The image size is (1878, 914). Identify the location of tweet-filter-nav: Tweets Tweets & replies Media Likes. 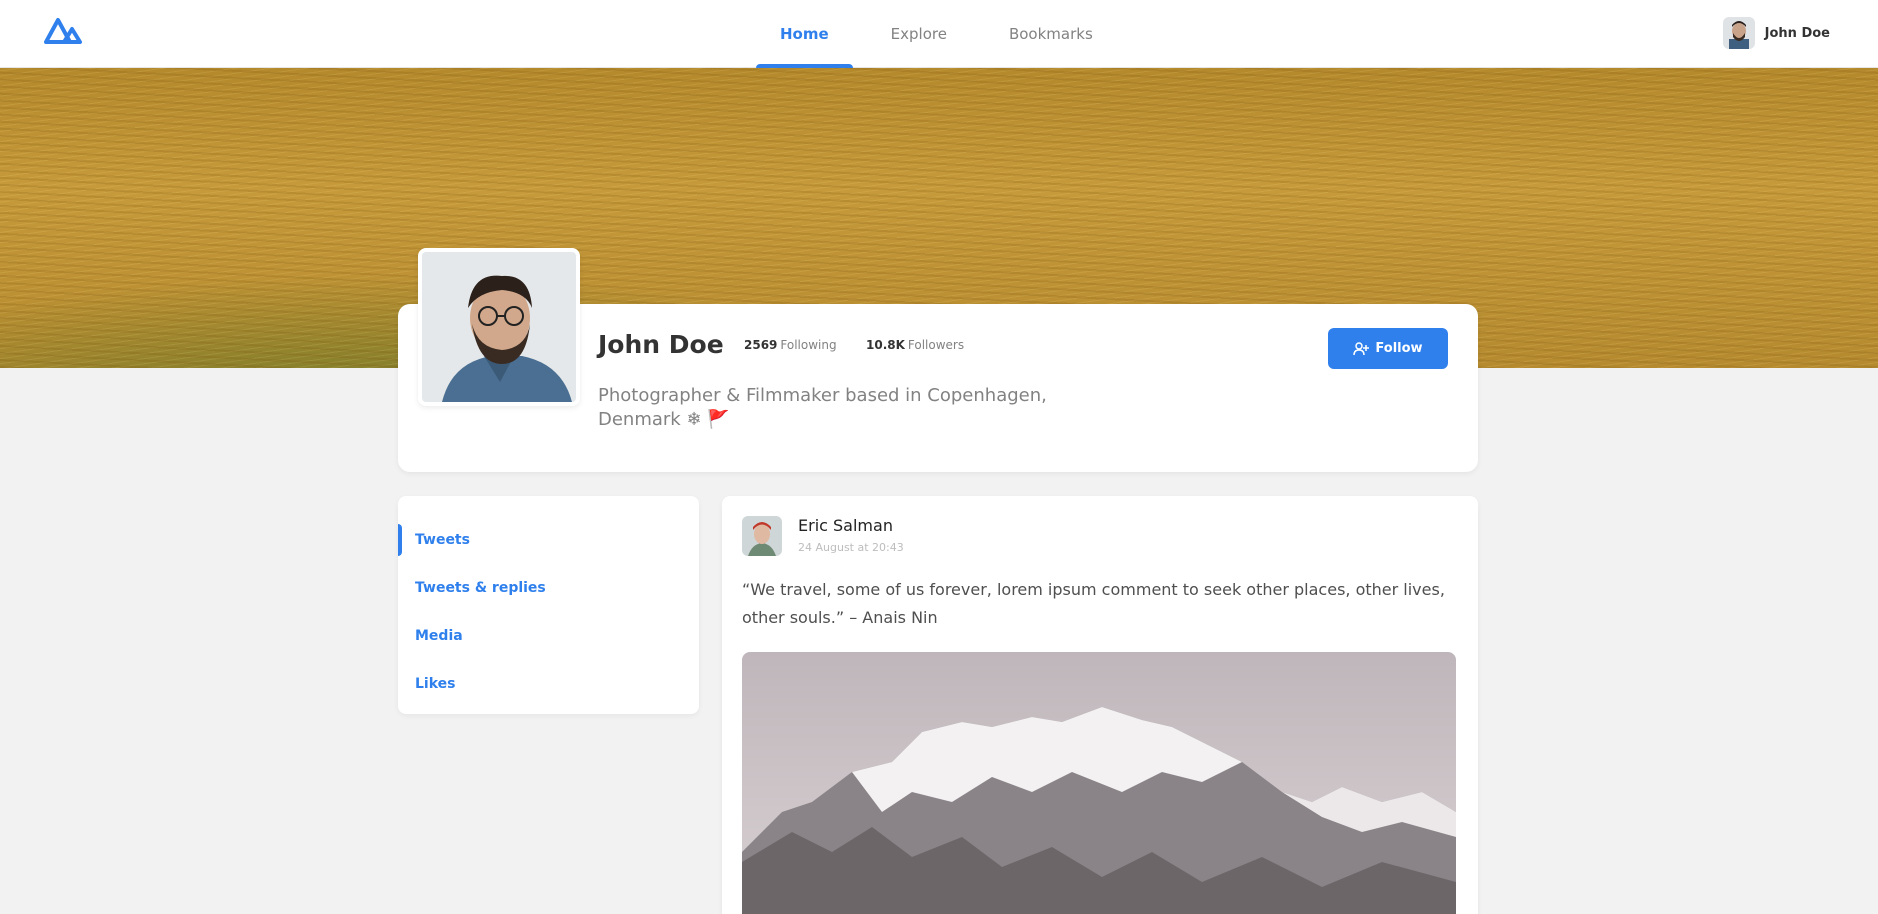
(548, 605).